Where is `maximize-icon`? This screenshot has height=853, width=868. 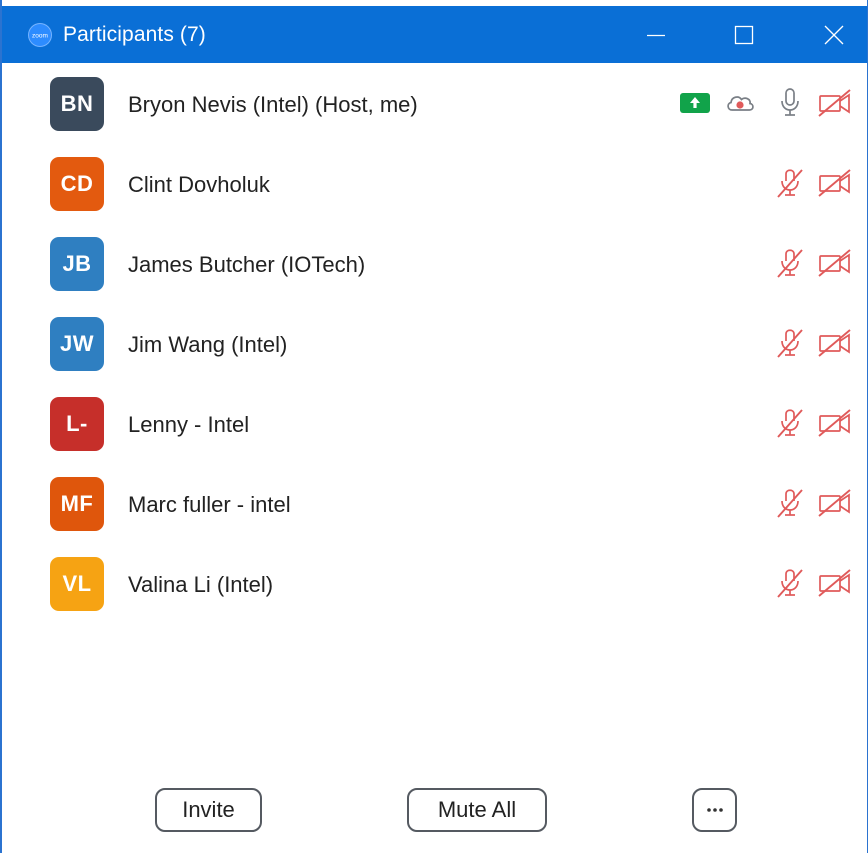 maximize-icon is located at coordinates (744, 34).